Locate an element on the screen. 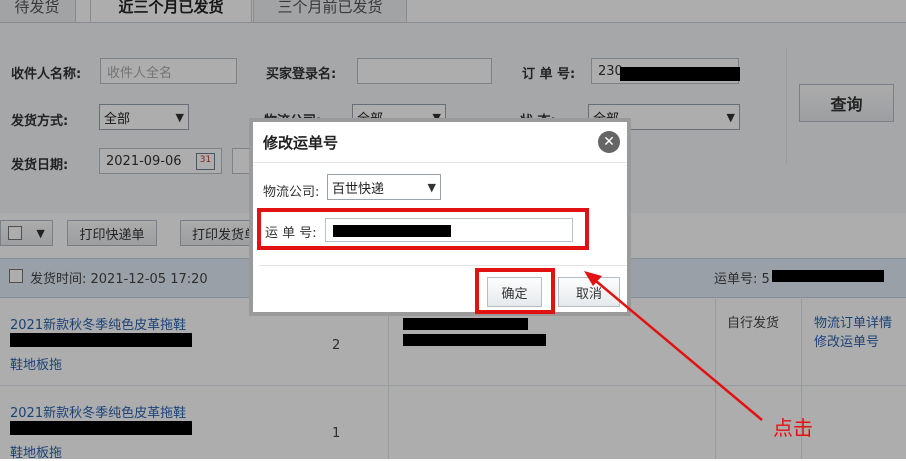  annotation-arrow is located at coordinates (673, 346).